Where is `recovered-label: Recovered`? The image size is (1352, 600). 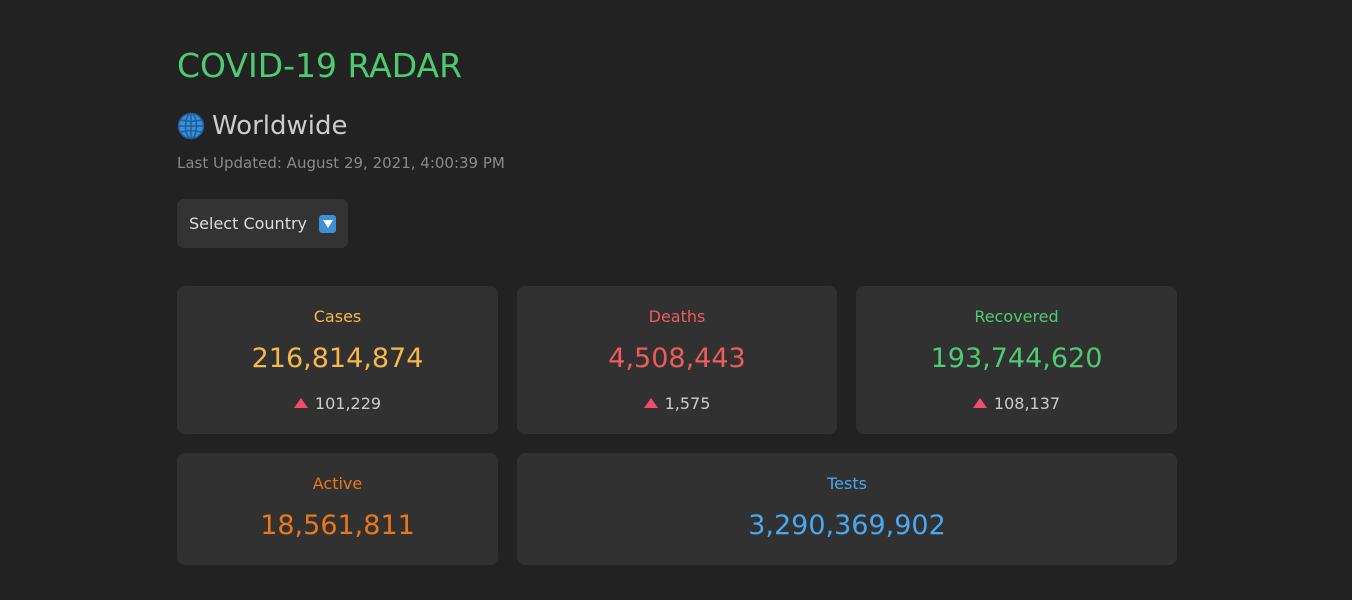 recovered-label: Recovered is located at coordinates (1016, 316).